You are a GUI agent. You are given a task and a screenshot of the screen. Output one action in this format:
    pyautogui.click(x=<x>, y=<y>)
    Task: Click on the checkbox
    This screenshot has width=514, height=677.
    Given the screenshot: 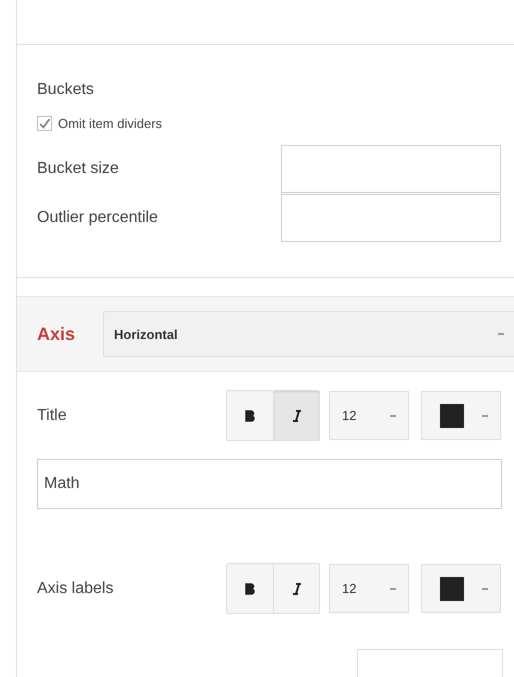 What is the action you would take?
    pyautogui.click(x=44, y=123)
    